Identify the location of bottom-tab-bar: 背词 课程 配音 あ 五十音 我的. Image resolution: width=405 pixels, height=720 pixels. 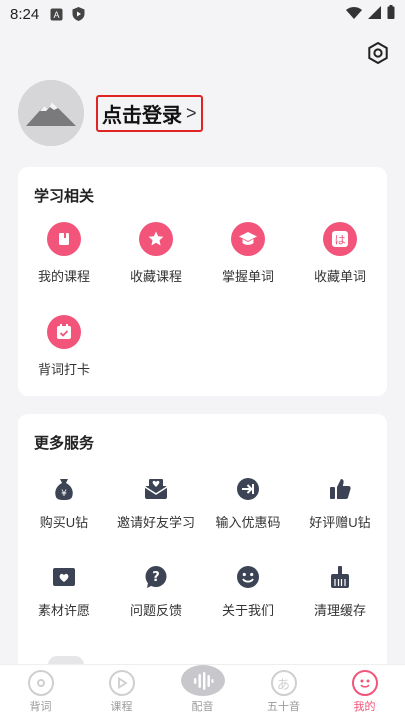
(202, 692).